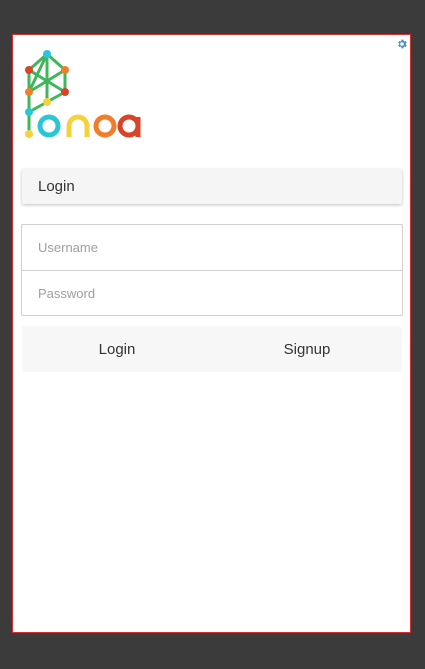  I want to click on gear-icon, so click(402, 43).